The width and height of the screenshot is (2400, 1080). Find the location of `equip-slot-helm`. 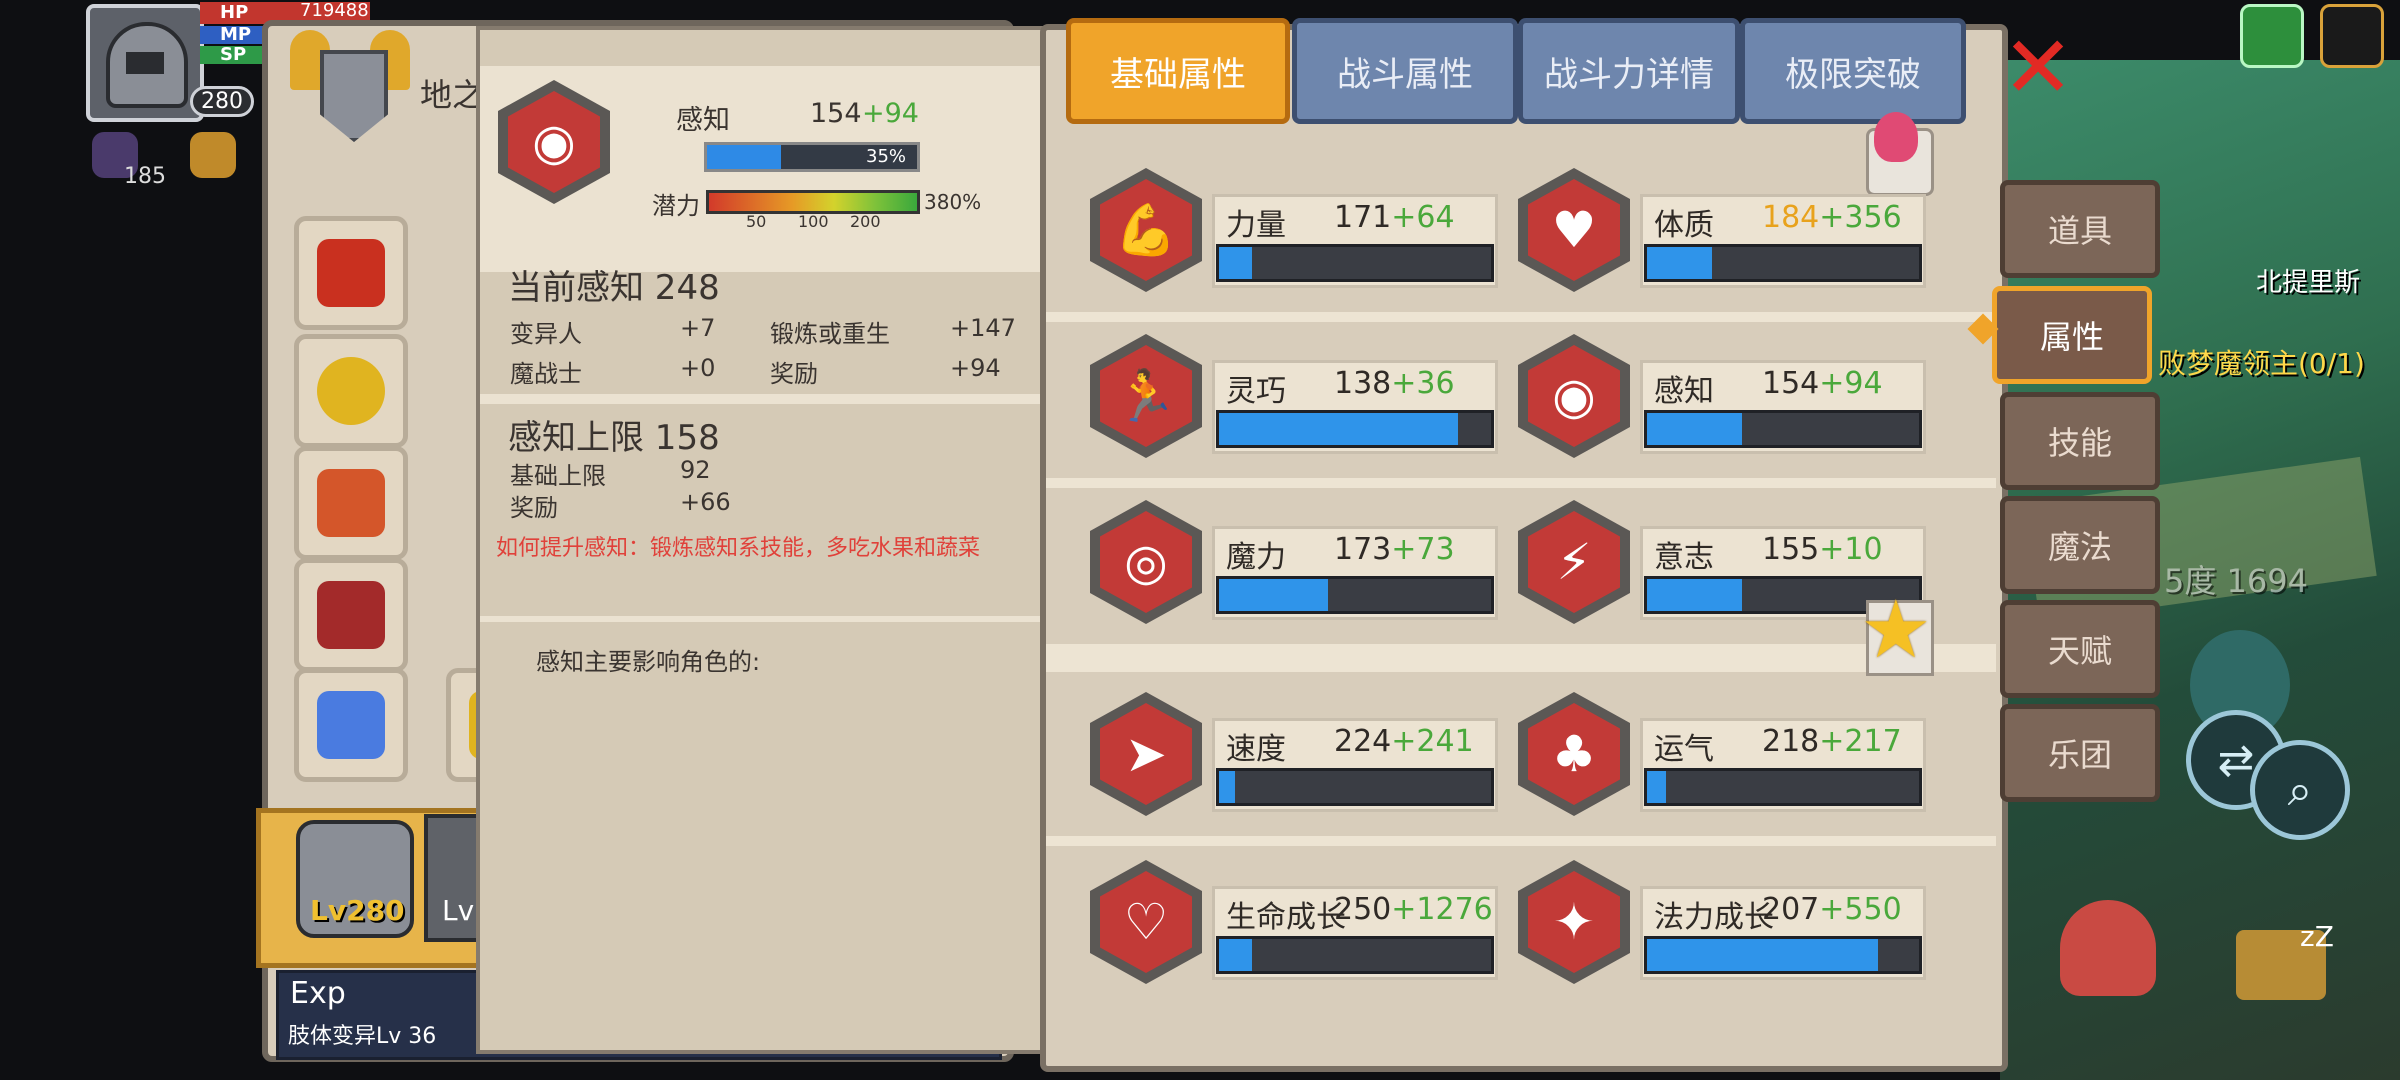

equip-slot-helm is located at coordinates (351, 273).